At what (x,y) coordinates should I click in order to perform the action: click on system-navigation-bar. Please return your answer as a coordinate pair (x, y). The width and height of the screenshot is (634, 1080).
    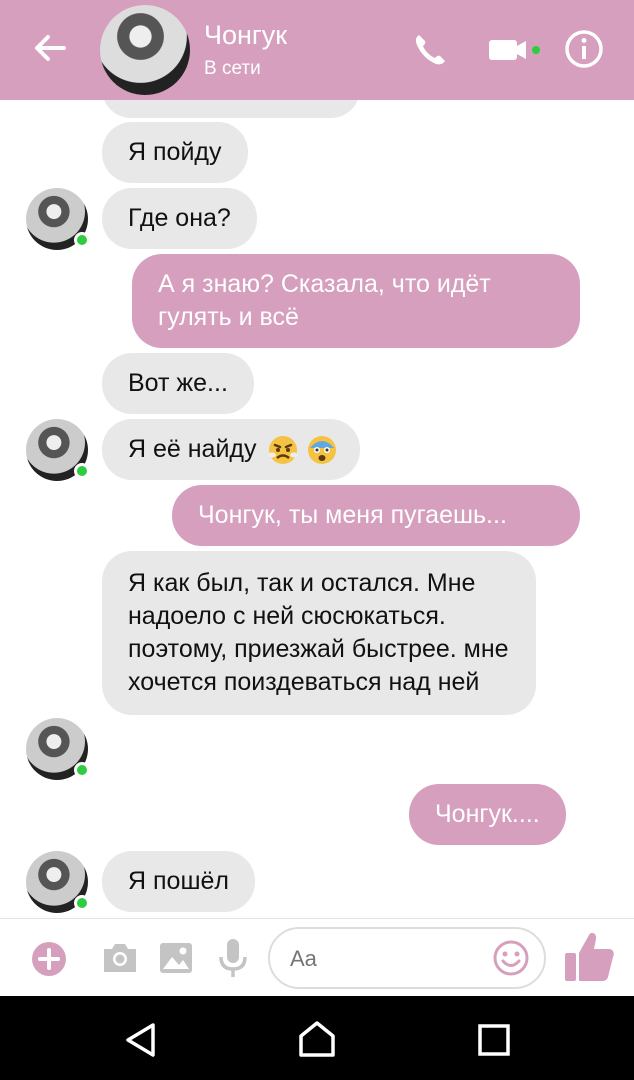
    Looking at the image, I should click on (317, 1038).